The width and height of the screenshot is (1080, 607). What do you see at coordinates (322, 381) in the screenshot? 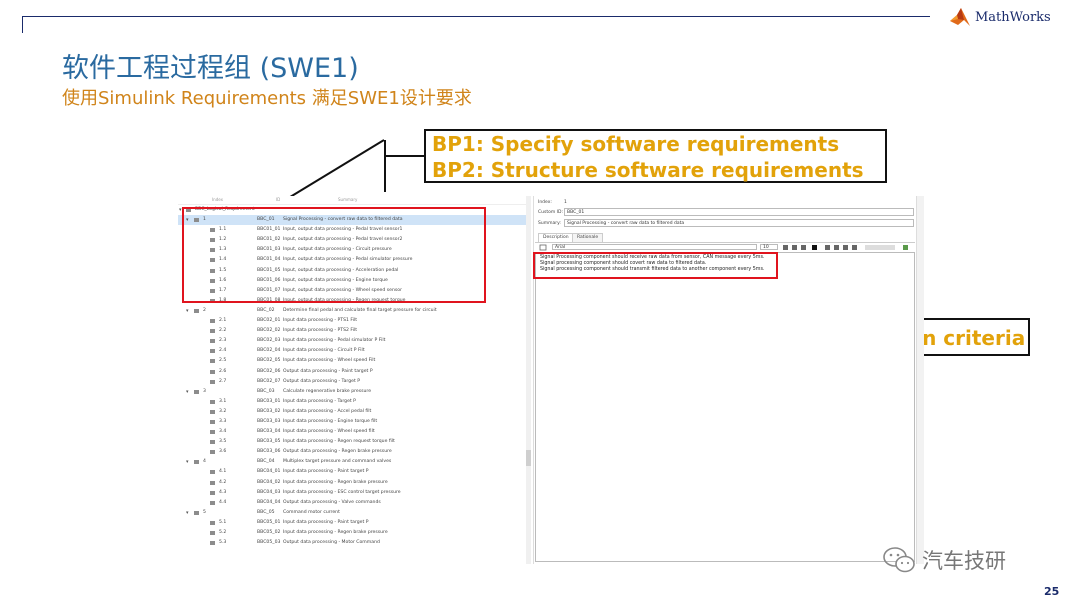
I see `row-summary: Output data processing - Target P` at bounding box center [322, 381].